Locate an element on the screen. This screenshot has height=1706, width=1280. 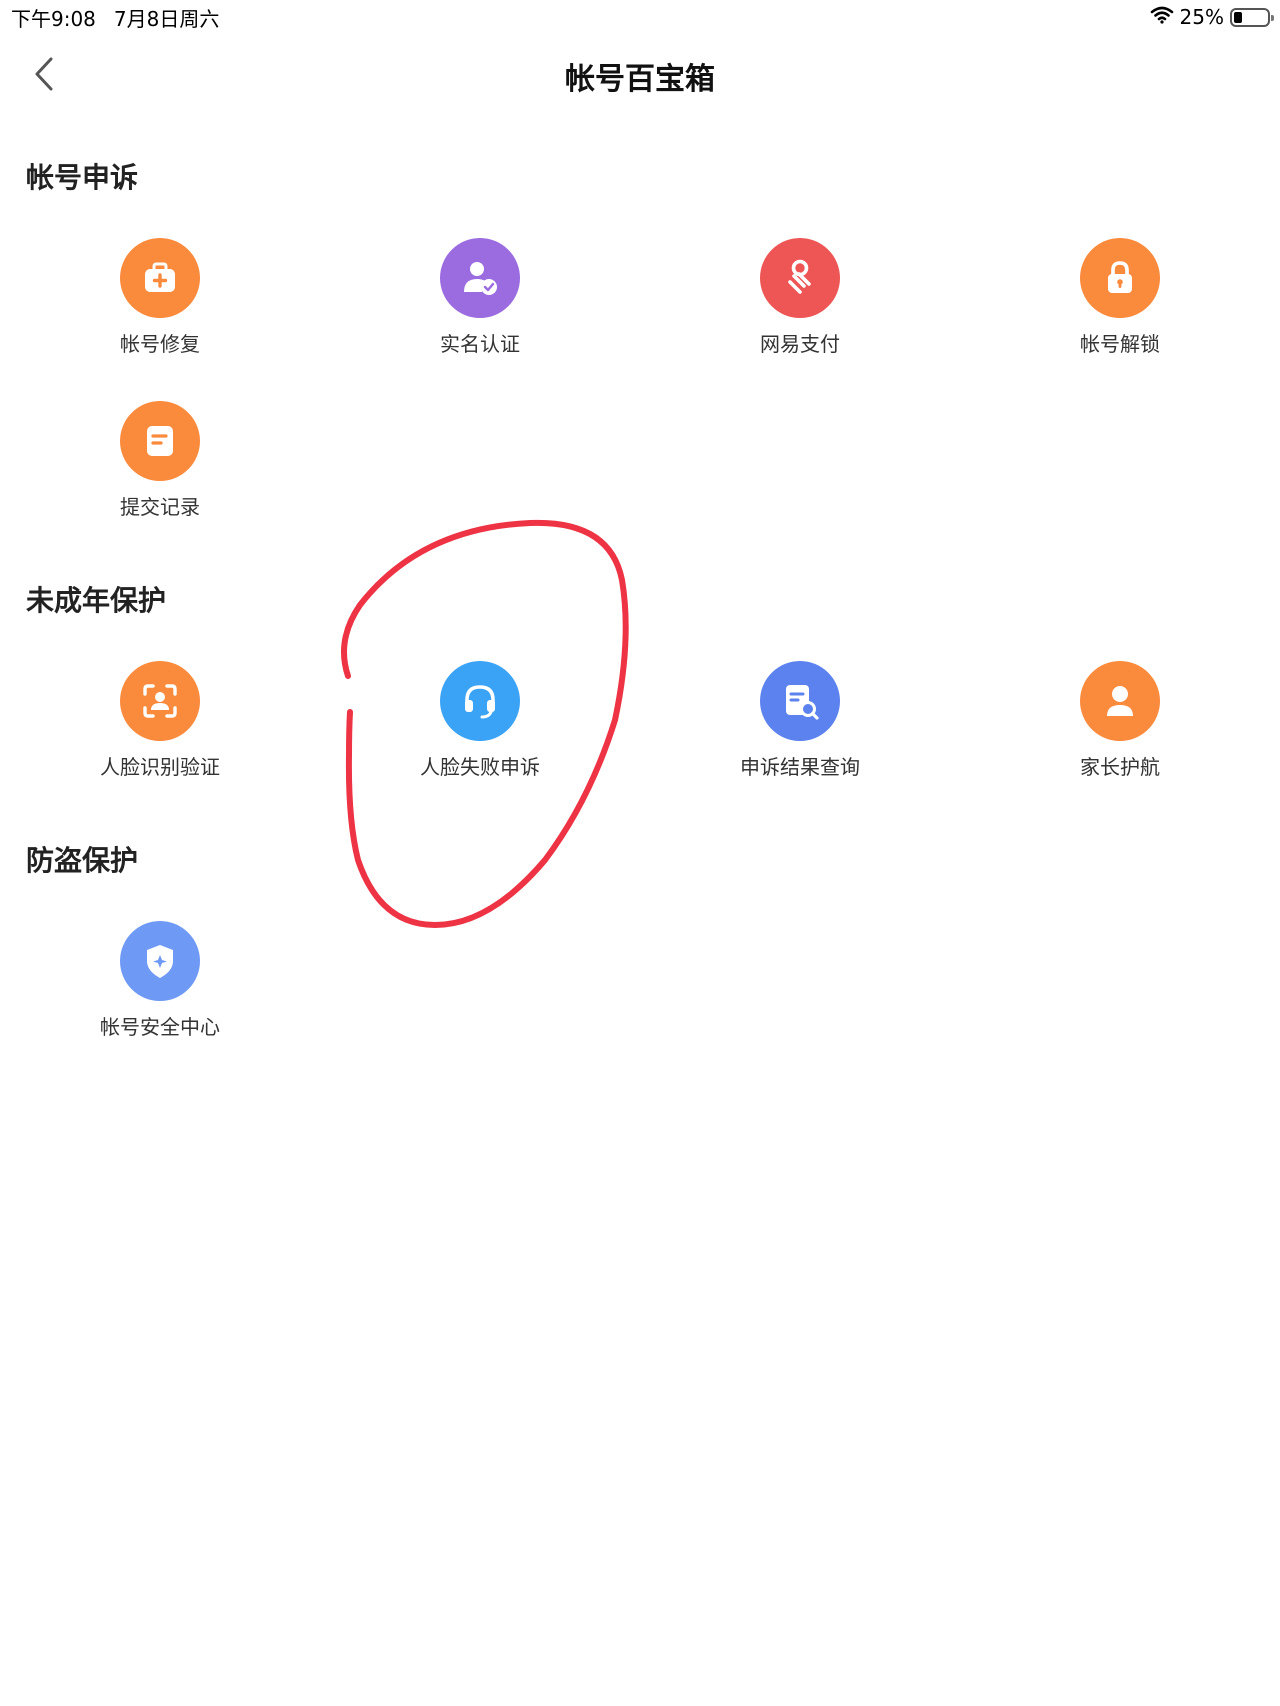
tile-account-repair: 帐号修复 is located at coordinates (160, 297).